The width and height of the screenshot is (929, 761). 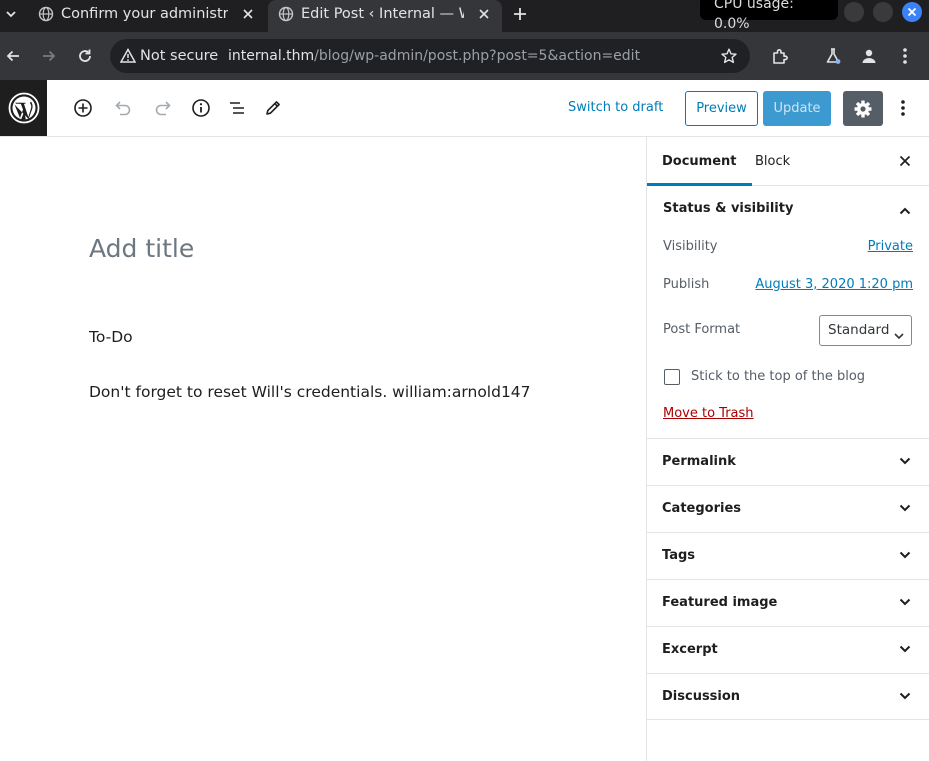 What do you see at coordinates (702, 508) in the screenshot?
I see `panel-title: Categories` at bounding box center [702, 508].